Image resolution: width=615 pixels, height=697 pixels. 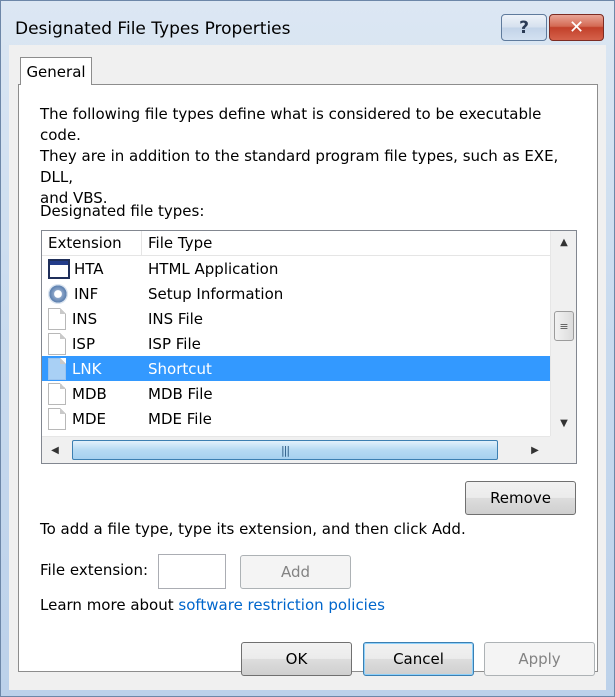 I want to click on list-row-ins: INS INS File, so click(x=296, y=318).